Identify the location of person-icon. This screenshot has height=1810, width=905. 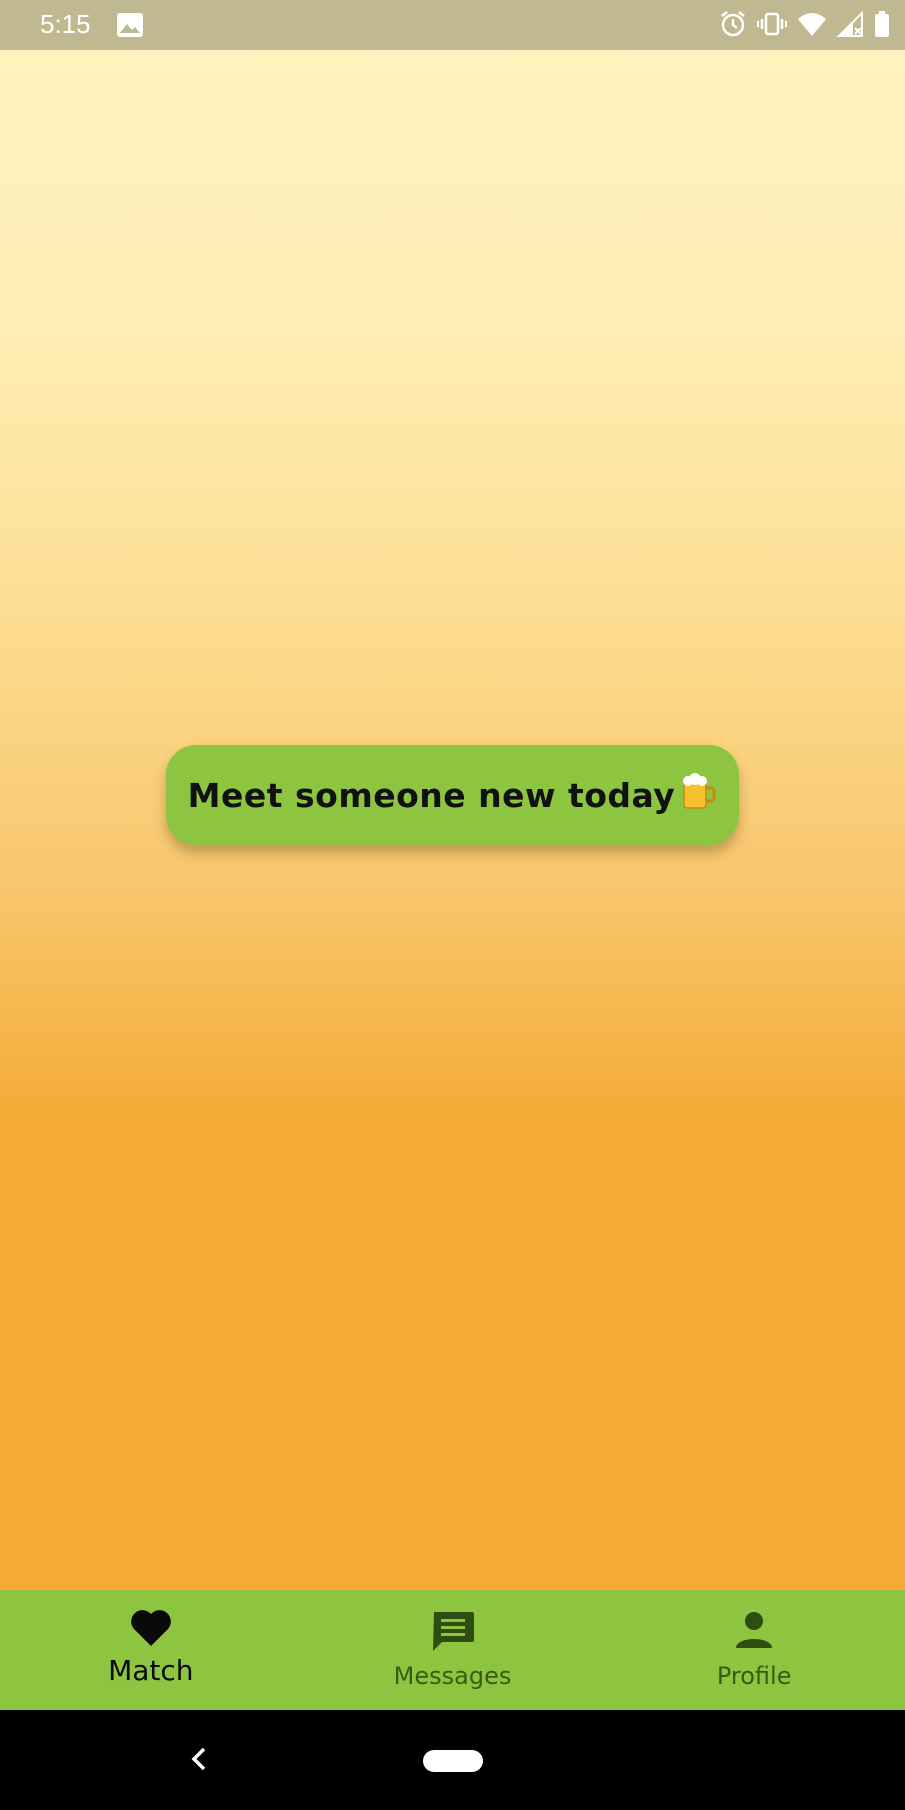
(754, 1632).